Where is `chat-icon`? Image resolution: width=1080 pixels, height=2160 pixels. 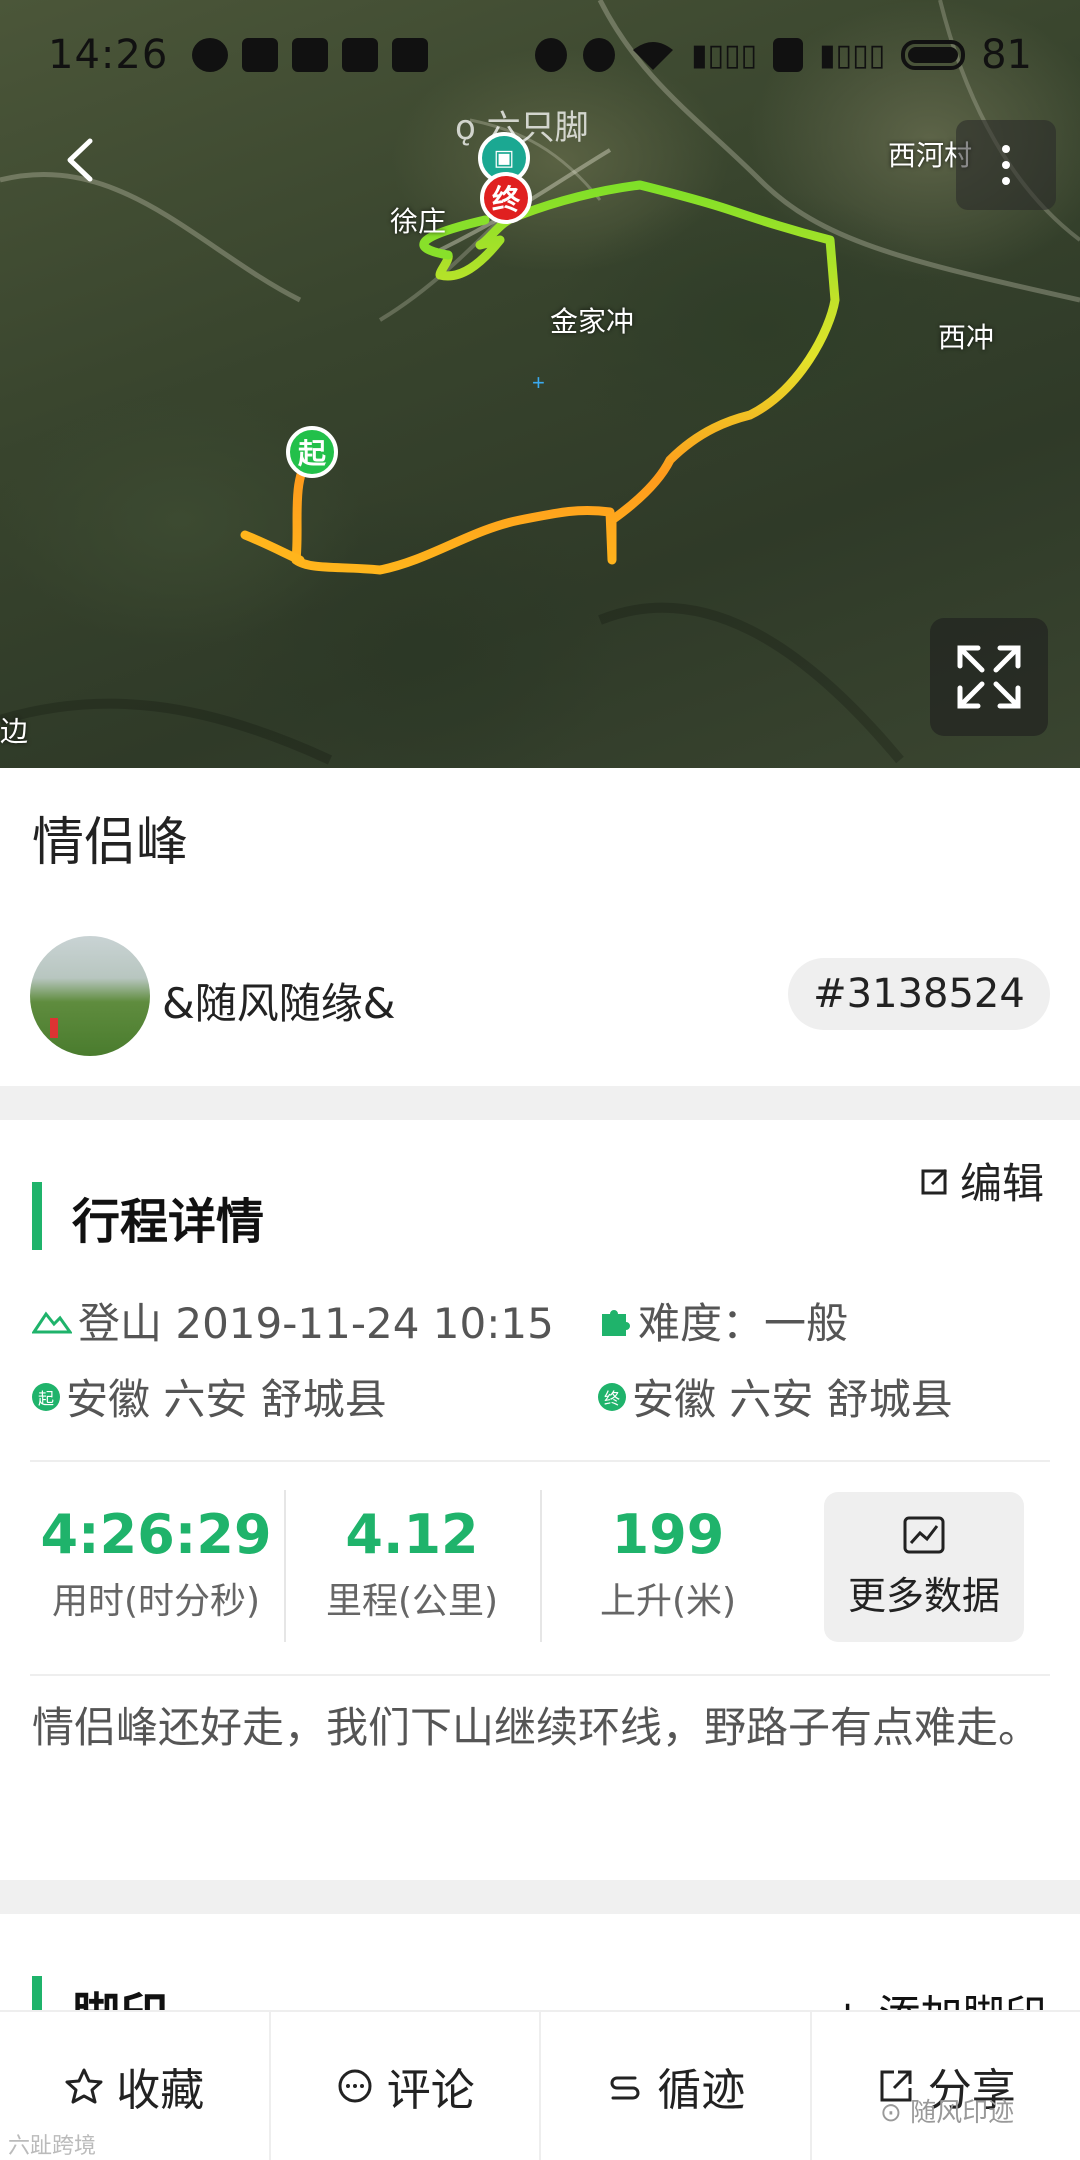 chat-icon is located at coordinates (210, 55).